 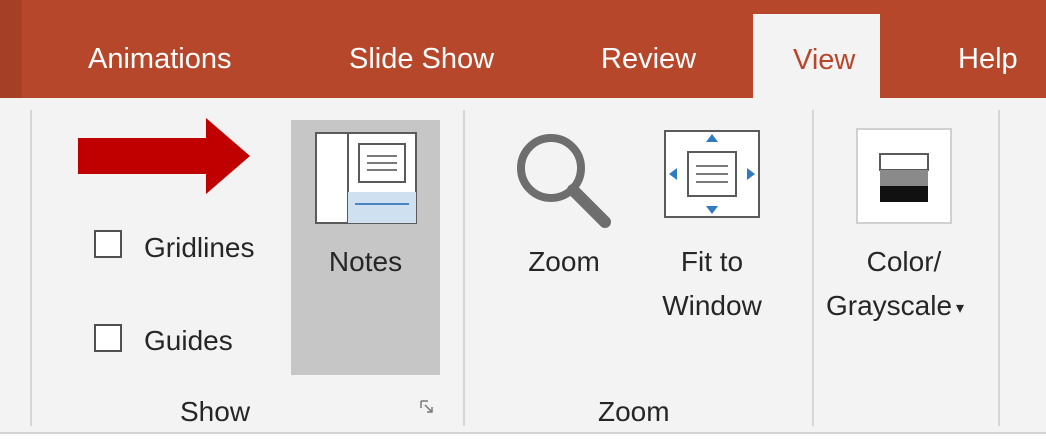 I want to click on tab-slide-show: Slide Show, so click(x=421, y=49).